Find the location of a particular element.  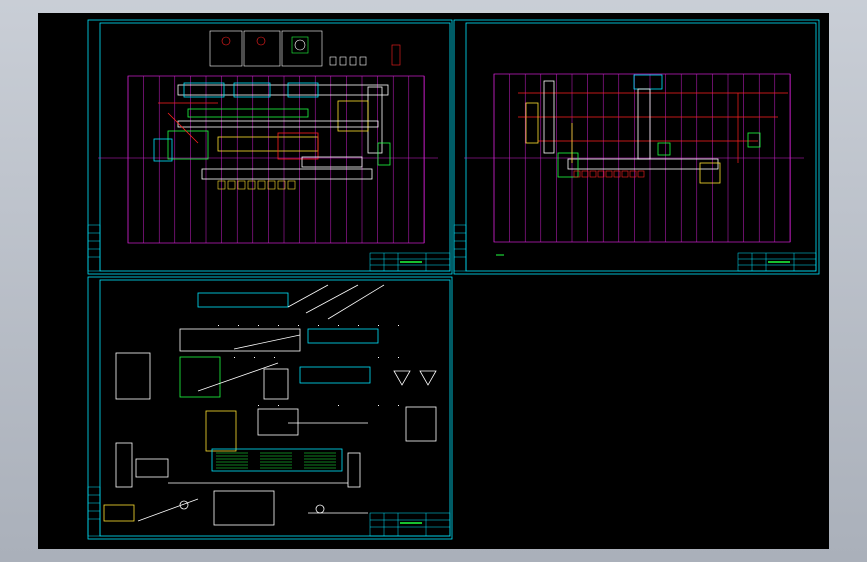

sheet-3-left-strip is located at coordinates (94, 511).